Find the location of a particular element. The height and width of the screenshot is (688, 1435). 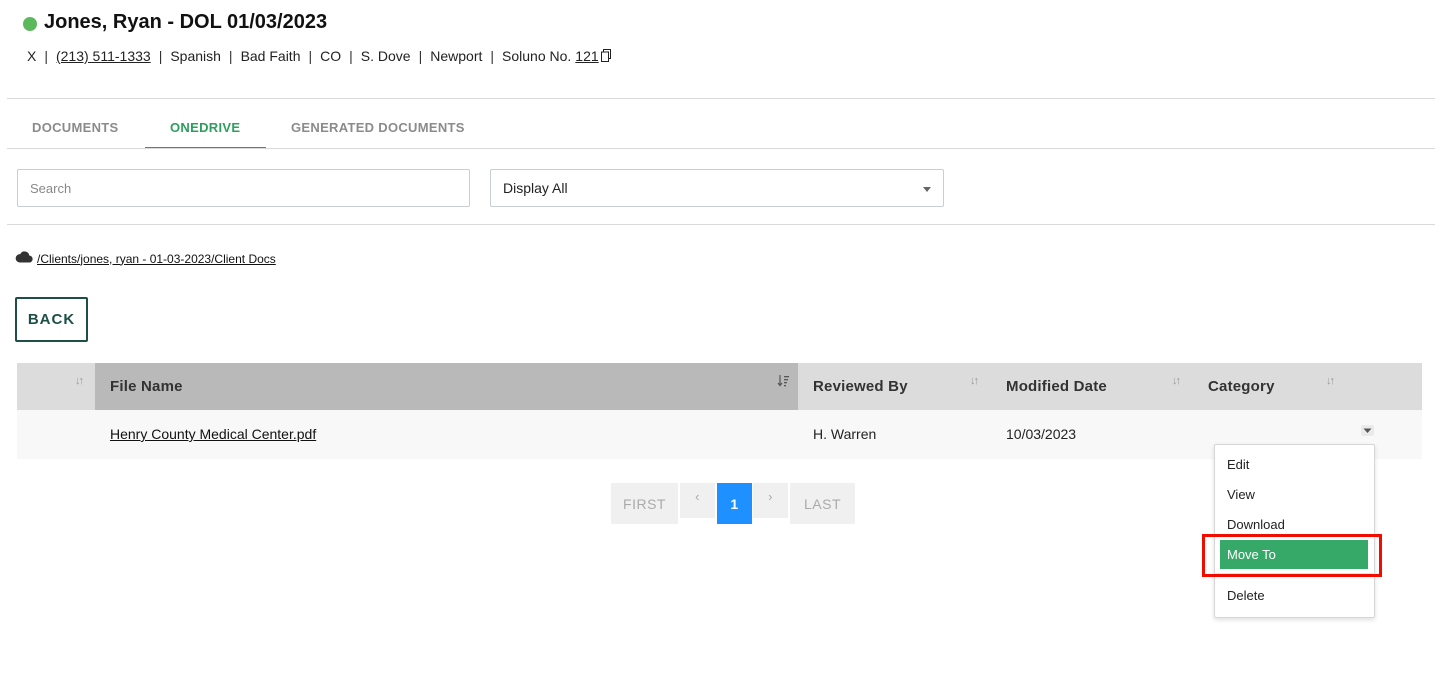

menu-item-delete: Delete is located at coordinates (1246, 595).